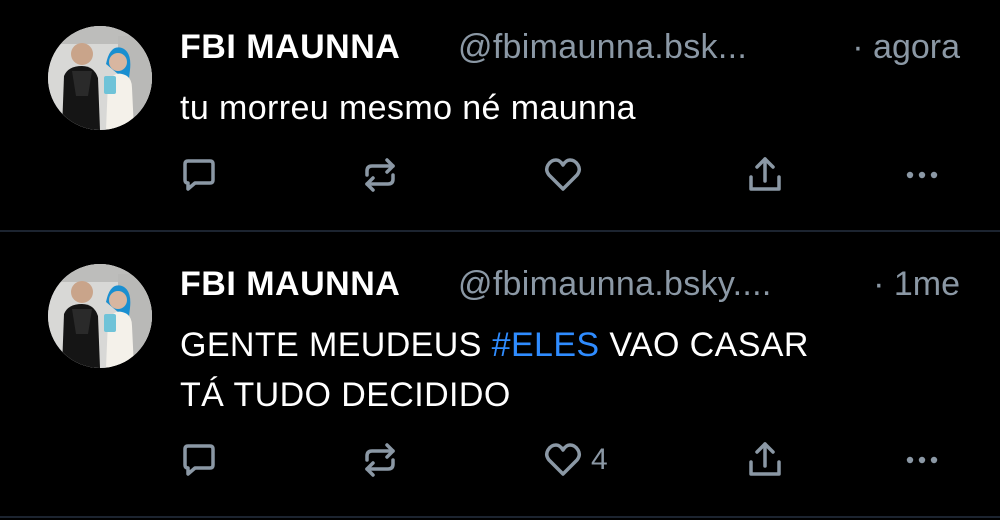 The image size is (1000, 520). Describe the element at coordinates (345, 395) in the screenshot. I see `post-text-line-2: TÁ TUDO DECIDIDO` at that location.